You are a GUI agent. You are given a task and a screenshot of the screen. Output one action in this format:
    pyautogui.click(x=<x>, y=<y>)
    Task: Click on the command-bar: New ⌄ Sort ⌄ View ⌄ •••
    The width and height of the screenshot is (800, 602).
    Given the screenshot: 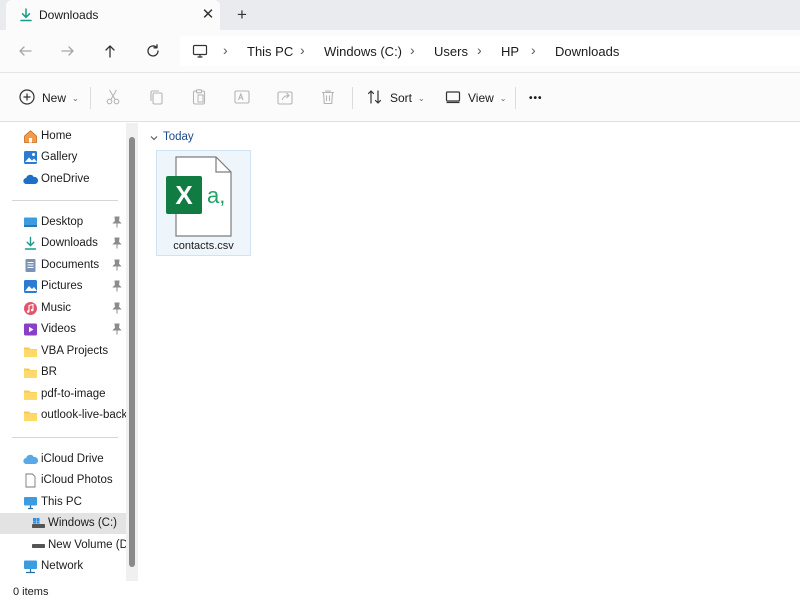 What is the action you would take?
    pyautogui.click(x=400, y=97)
    